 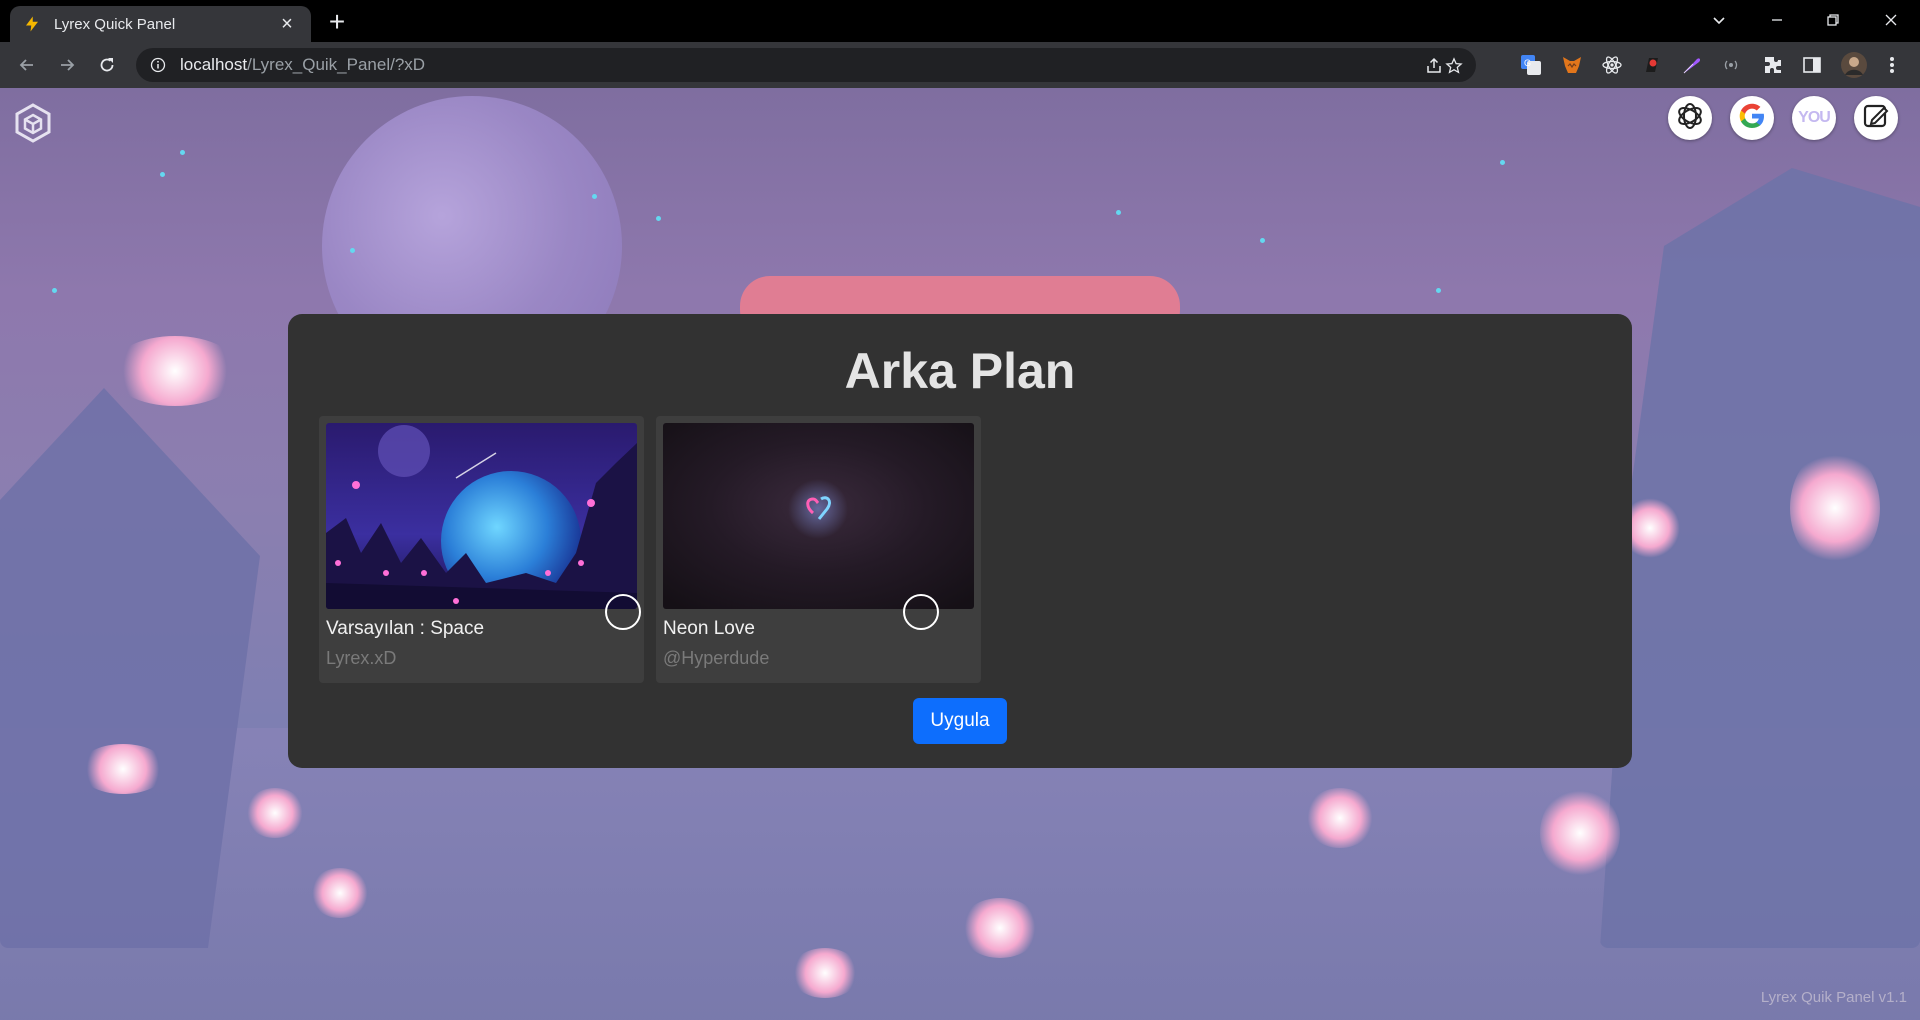 I want to click on background-card-neon-love: Neon Love @Hyperdude, so click(x=818, y=549).